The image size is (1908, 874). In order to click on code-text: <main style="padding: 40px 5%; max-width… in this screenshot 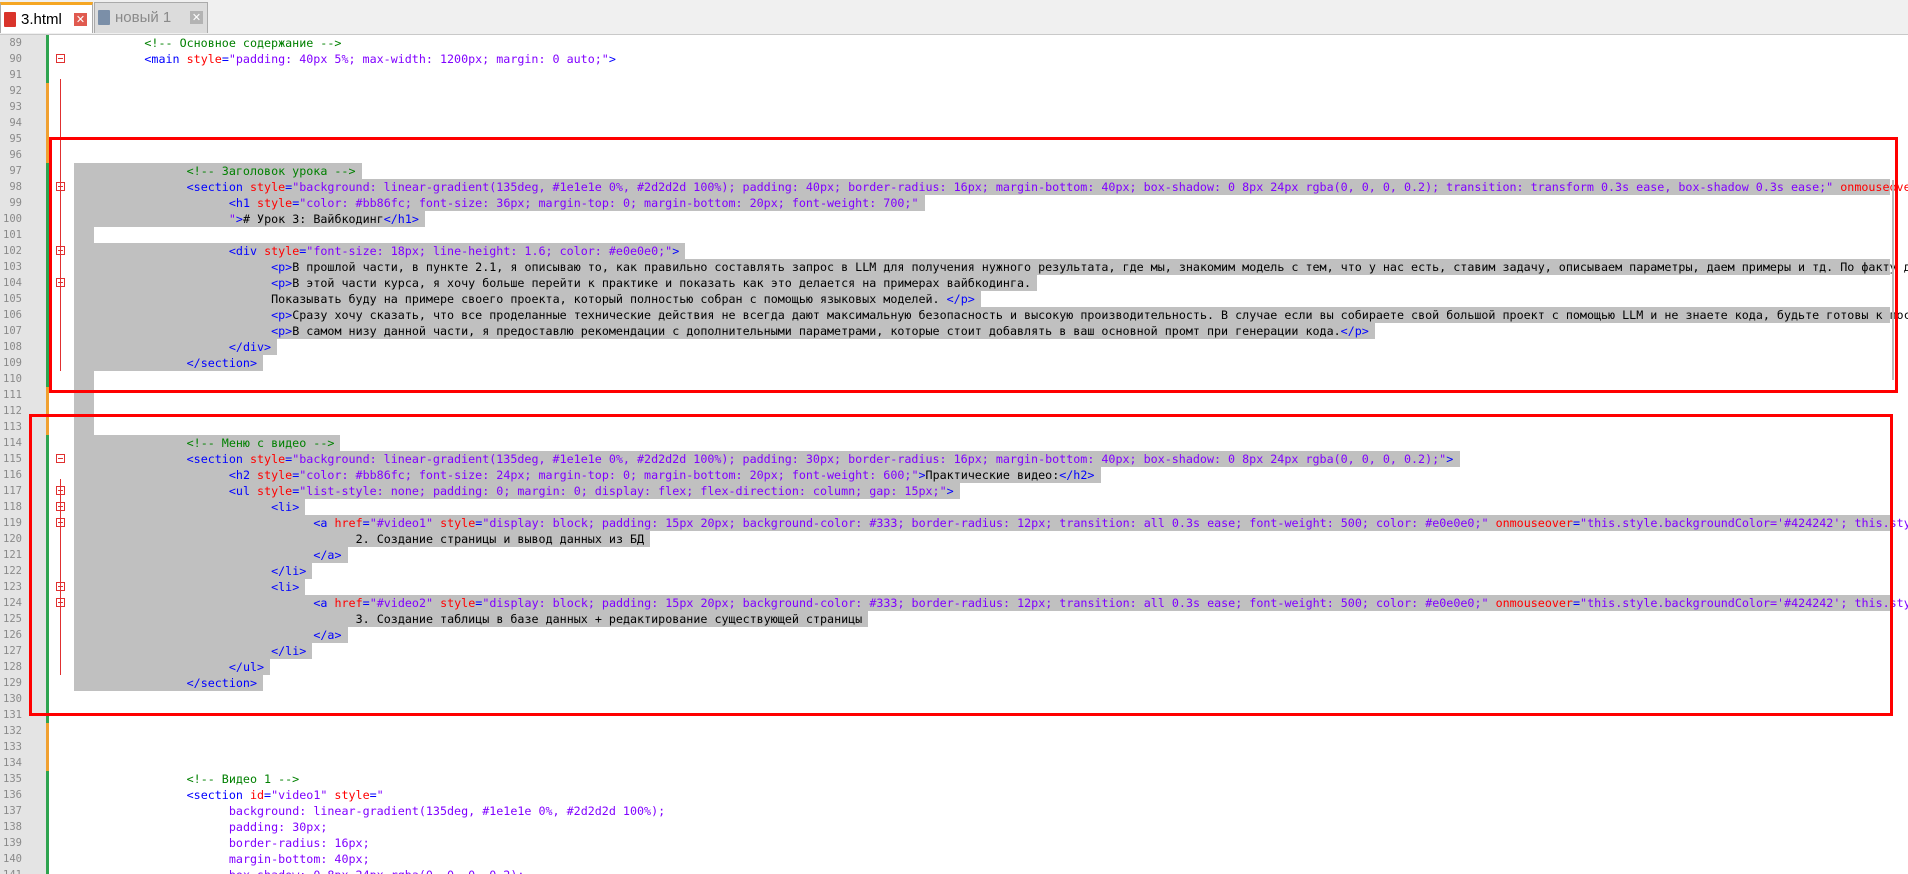, I will do `click(380, 59)`.